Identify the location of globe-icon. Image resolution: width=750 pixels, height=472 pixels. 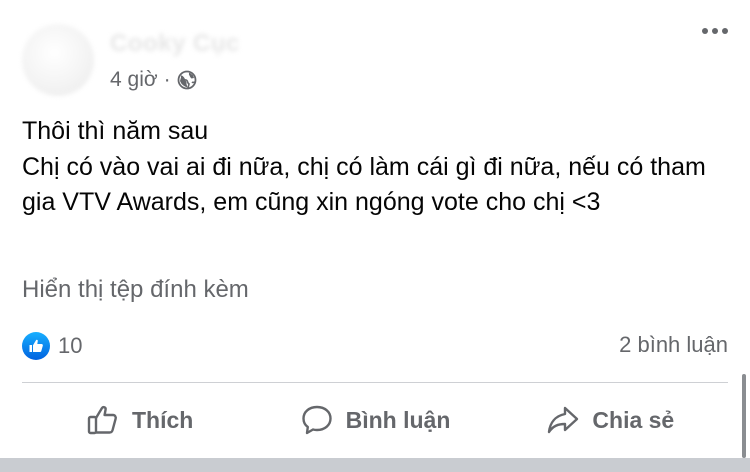
(187, 80).